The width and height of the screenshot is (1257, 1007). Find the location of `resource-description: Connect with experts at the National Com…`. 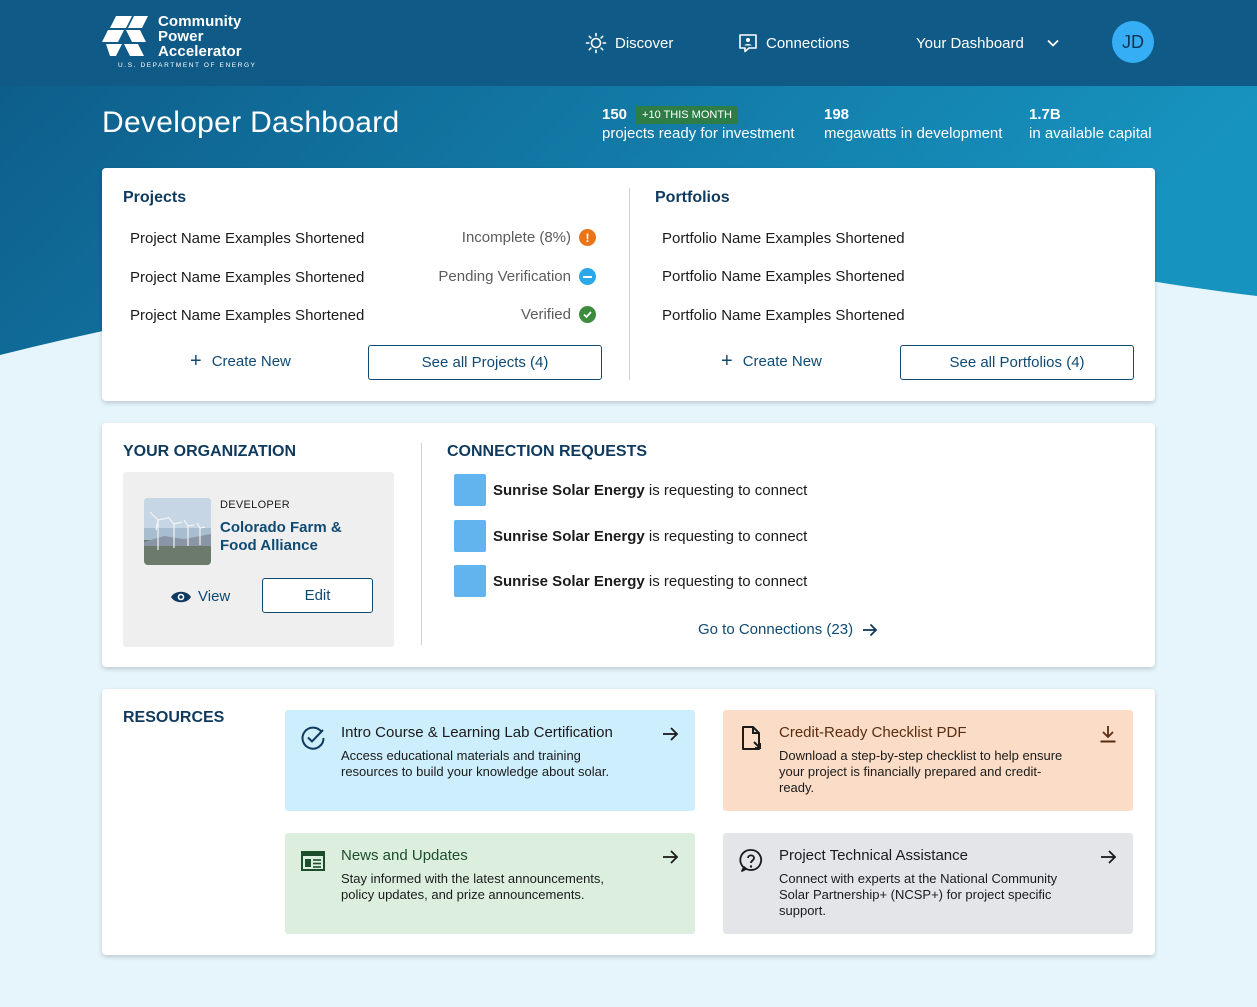

resource-description: Connect with experts at the National Com… is located at coordinates (918, 894).